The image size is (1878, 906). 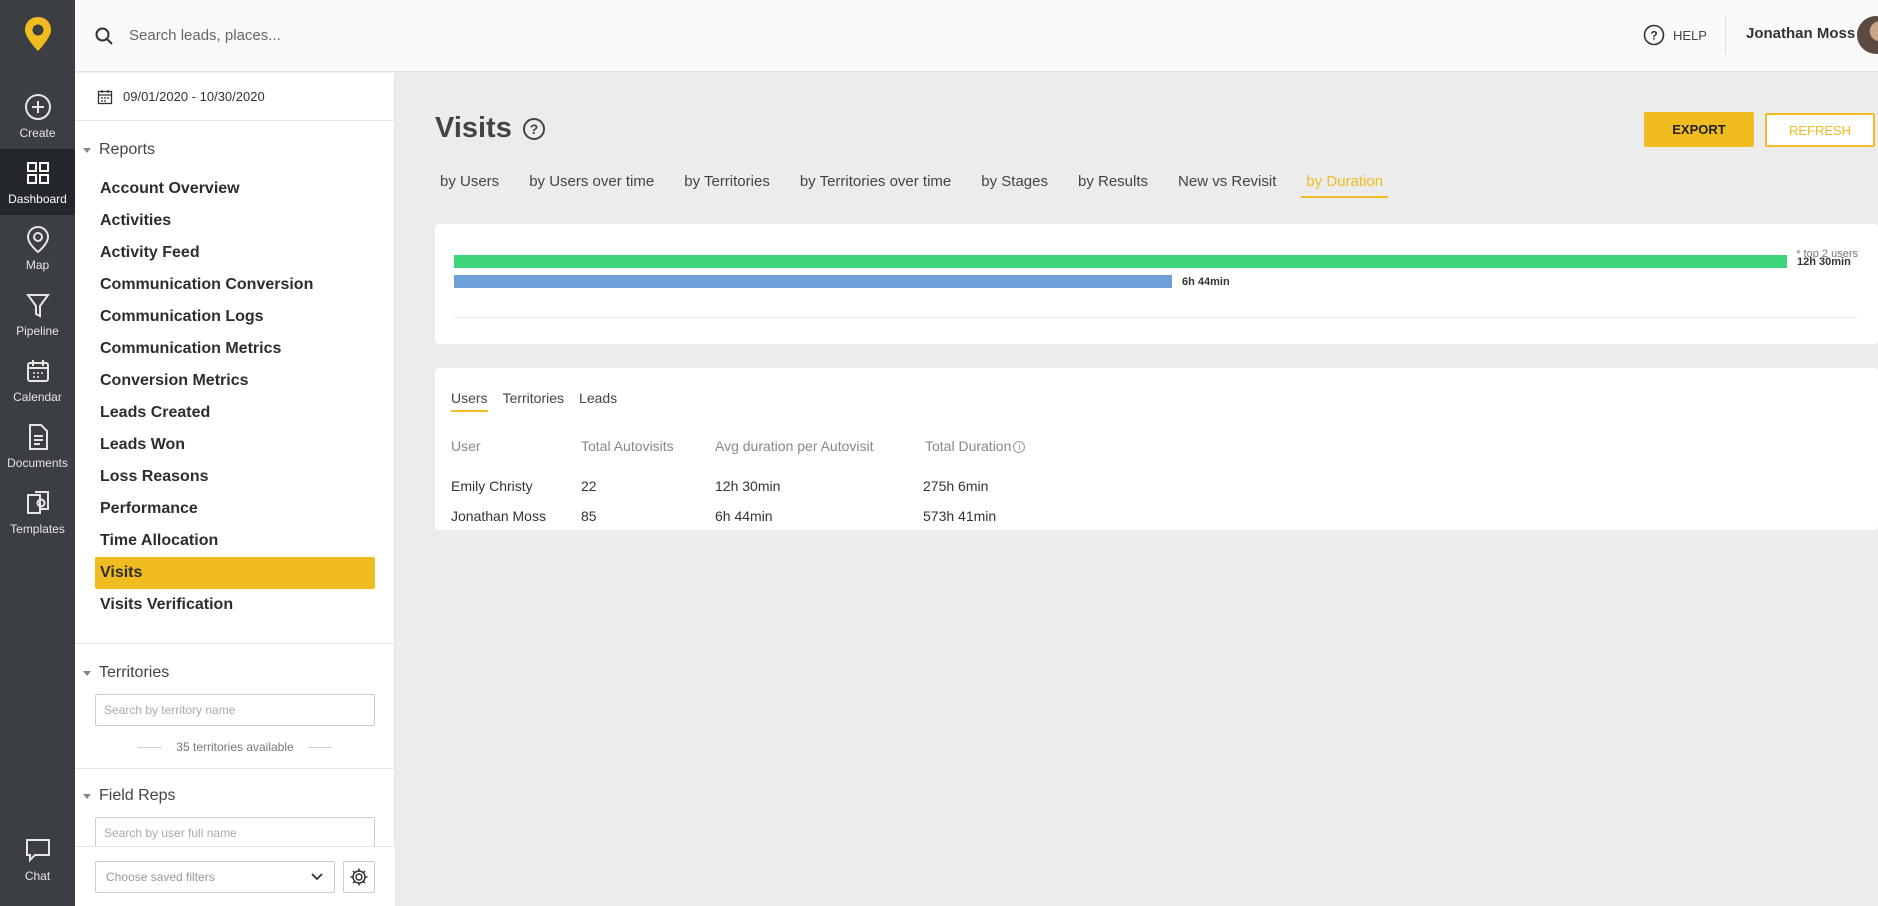 I want to click on report-item: Activity Feed, so click(x=235, y=253).